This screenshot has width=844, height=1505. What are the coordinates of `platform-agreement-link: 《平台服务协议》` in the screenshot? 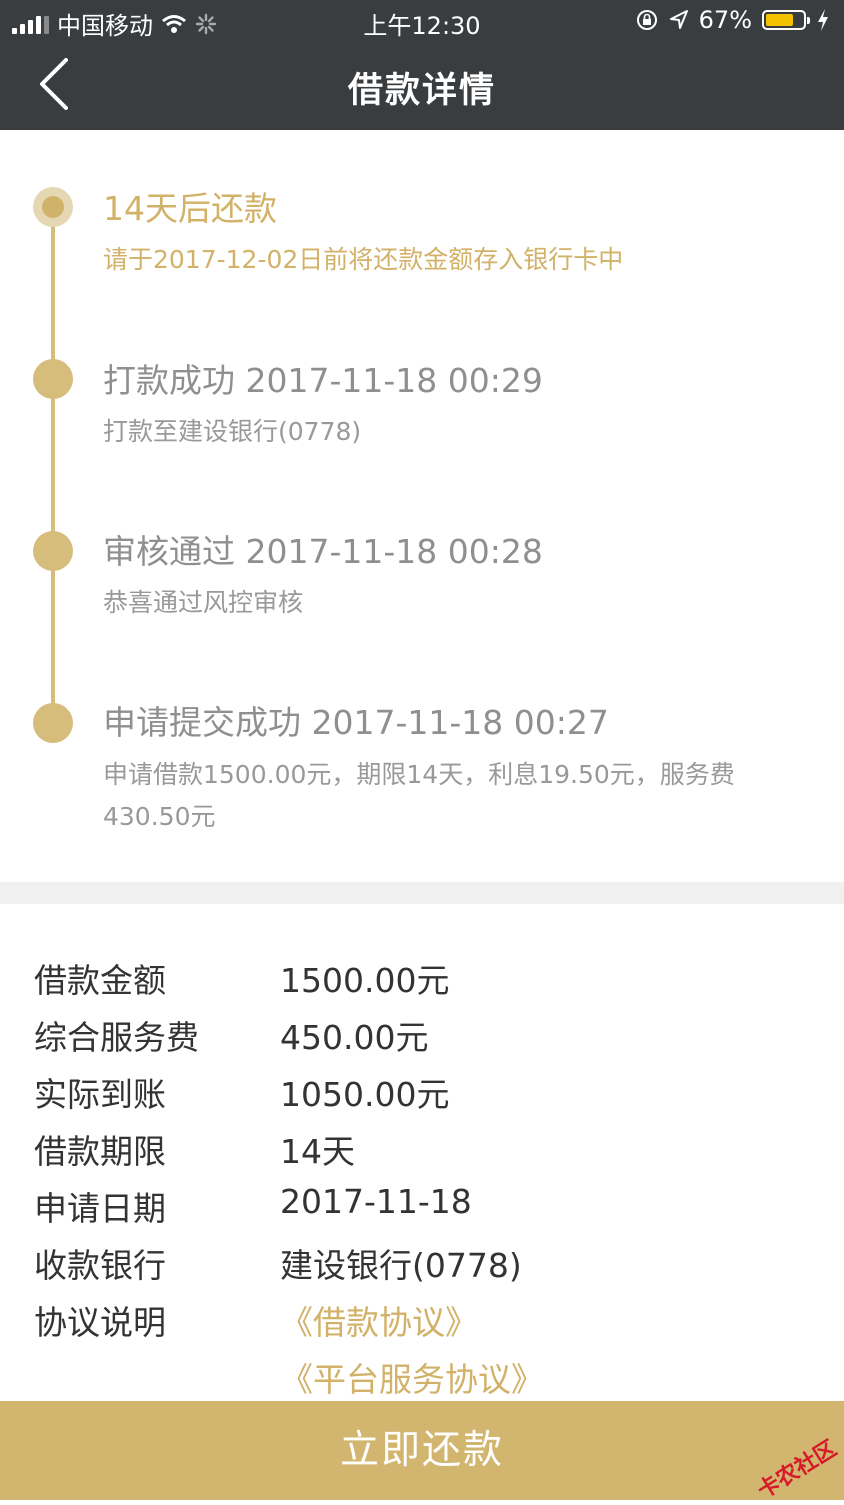 It's located at (412, 1377).